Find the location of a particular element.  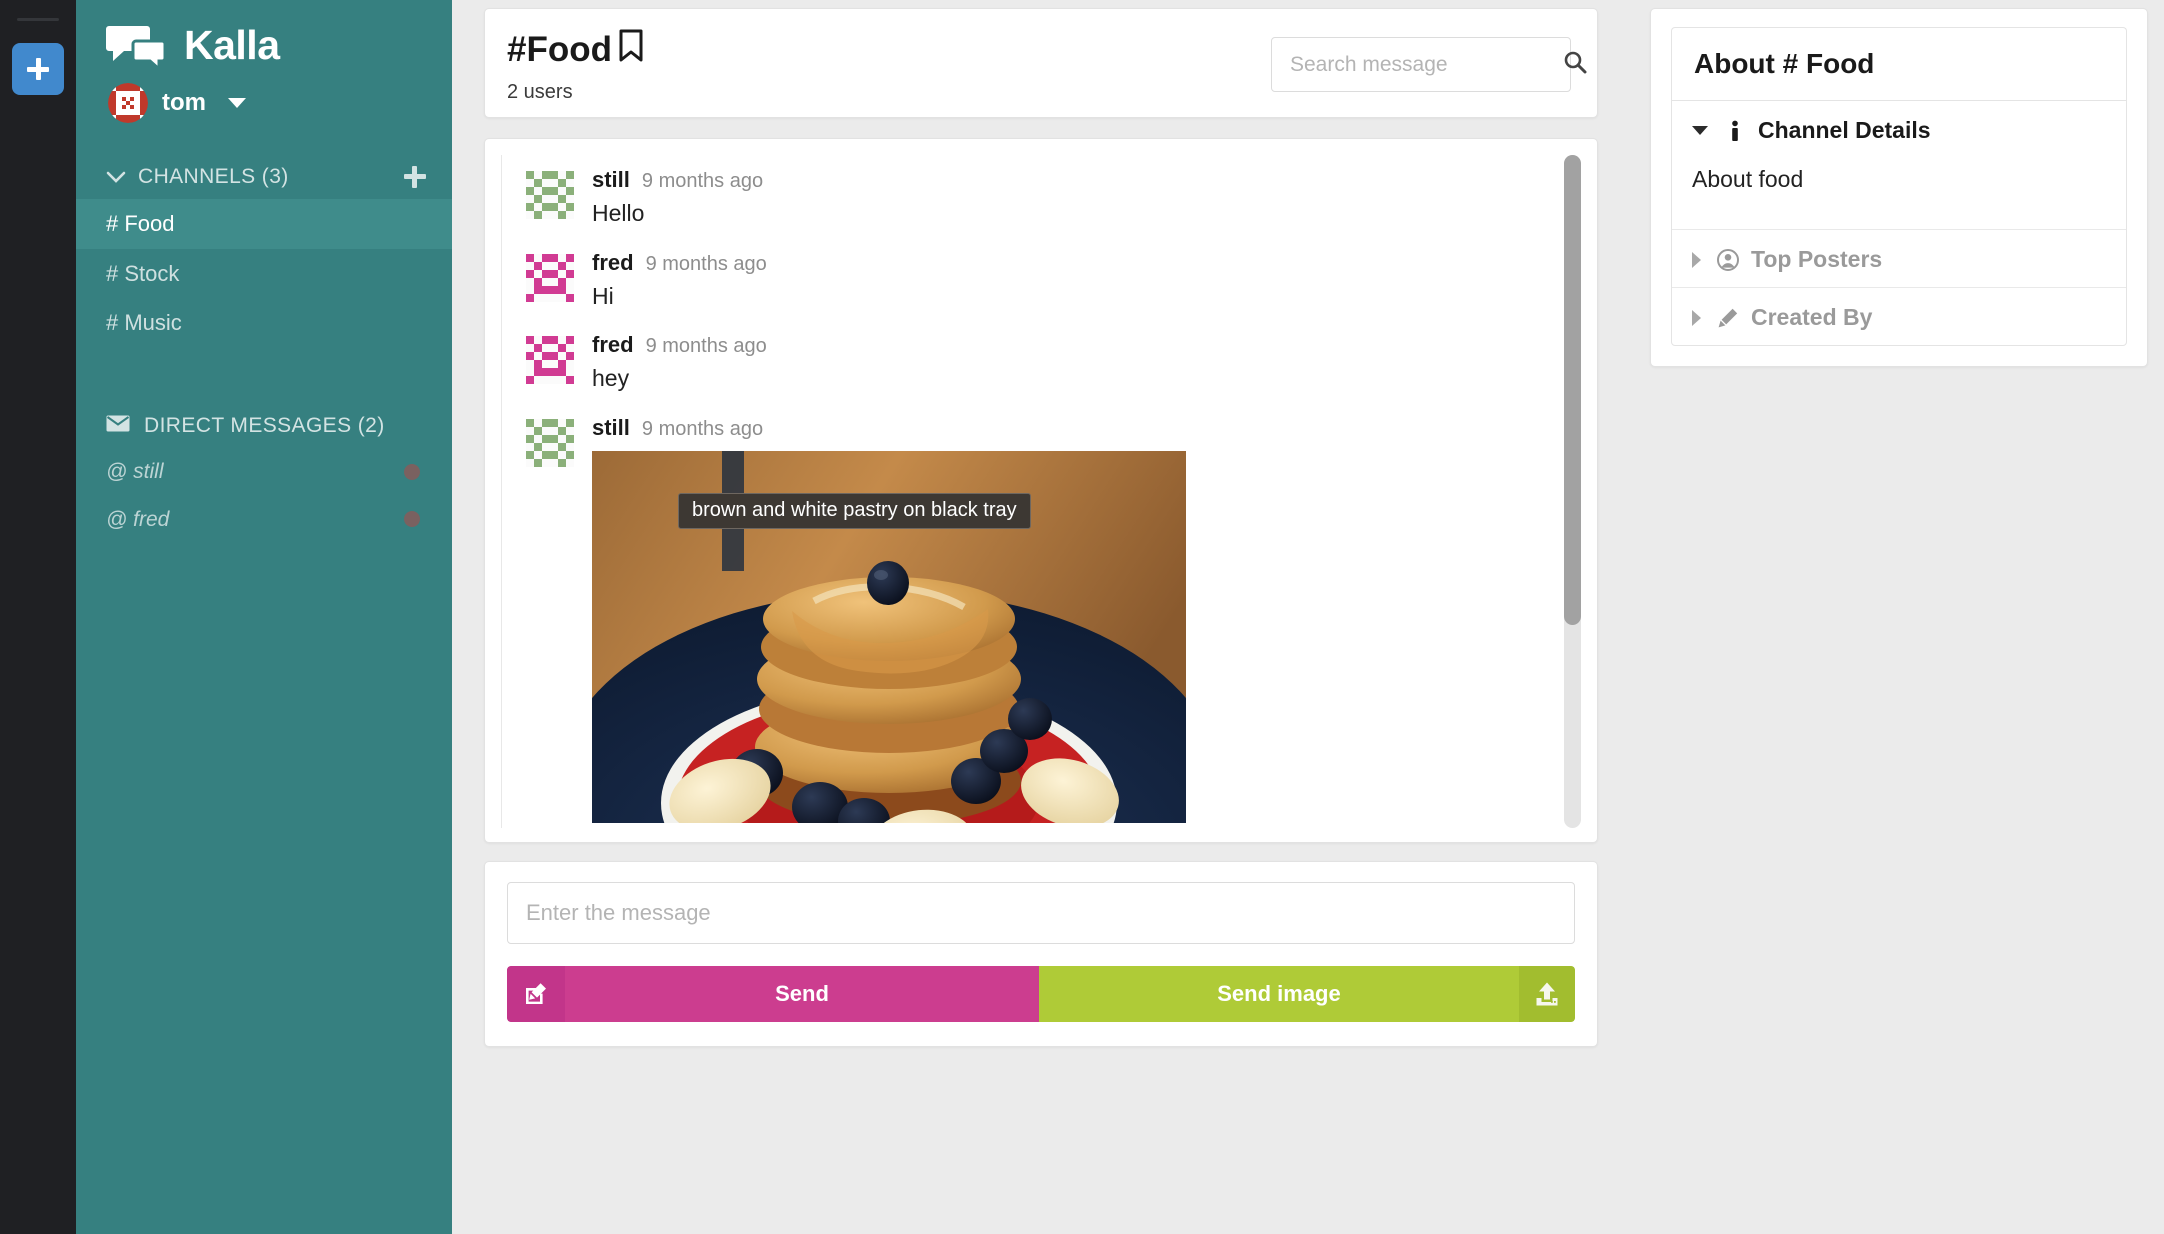

accordion-header-top-posters: Top Posters is located at coordinates (1899, 258).